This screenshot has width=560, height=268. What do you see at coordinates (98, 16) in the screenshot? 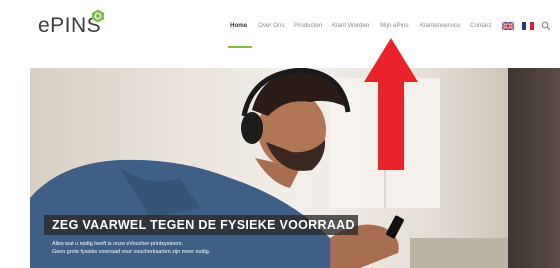
I see `logo-hexagon-icon` at bounding box center [98, 16].